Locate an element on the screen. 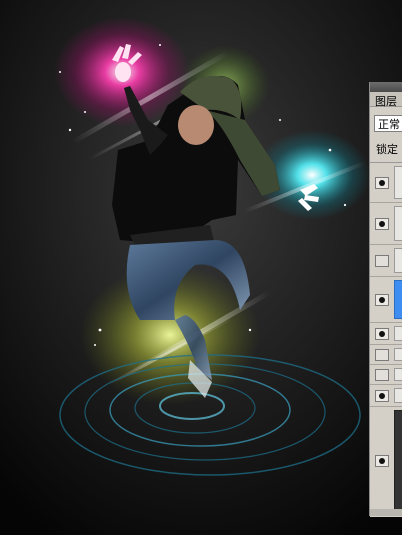 This screenshot has height=535, width=402. lock-row: 锁定 is located at coordinates (386, 148).